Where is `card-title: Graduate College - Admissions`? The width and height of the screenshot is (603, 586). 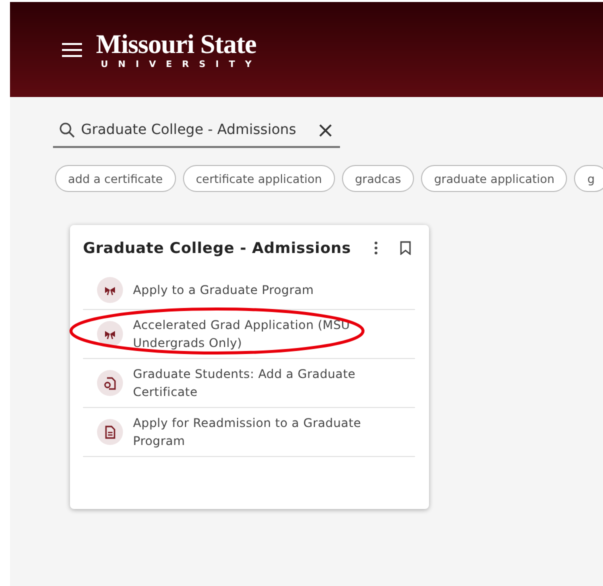
card-title: Graduate College - Admissions is located at coordinates (217, 248).